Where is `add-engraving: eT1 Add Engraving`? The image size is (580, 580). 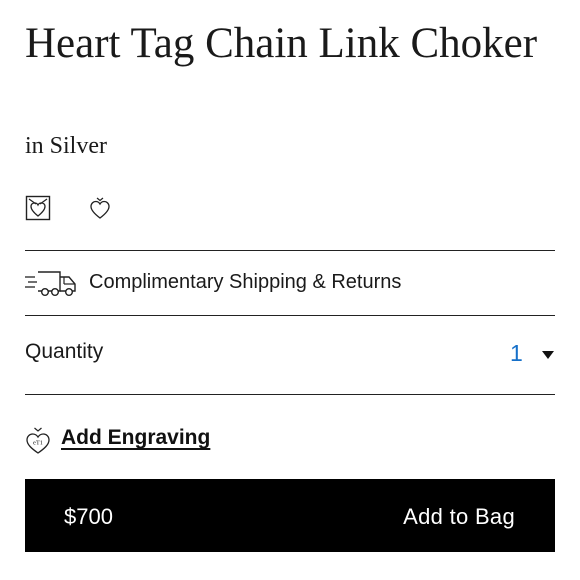 add-engraving: eT1 Add Engraving is located at coordinates (175, 440).